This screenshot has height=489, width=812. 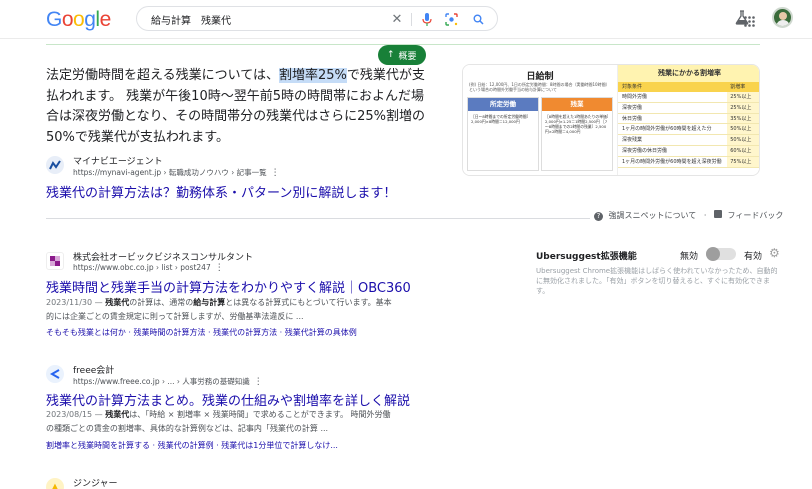 I want to click on search-box: 給与計算 残業代 ✕, so click(x=317, y=18).